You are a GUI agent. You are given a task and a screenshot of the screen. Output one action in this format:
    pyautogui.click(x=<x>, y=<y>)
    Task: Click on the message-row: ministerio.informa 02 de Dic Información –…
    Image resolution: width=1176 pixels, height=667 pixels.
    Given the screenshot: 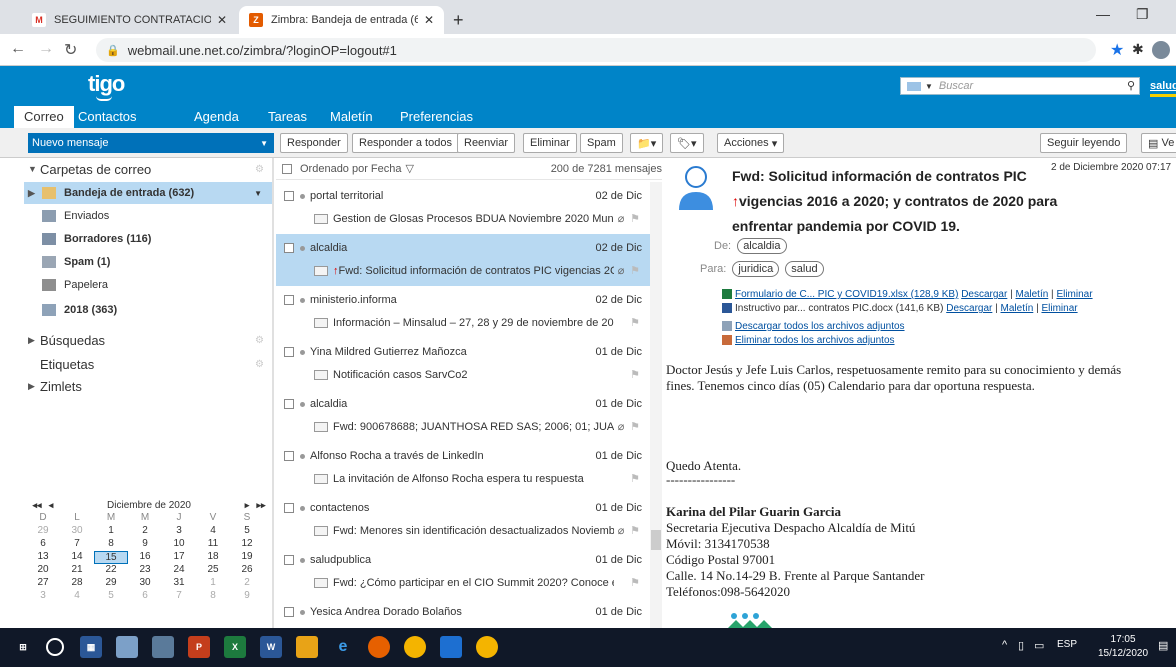 What is the action you would take?
    pyautogui.click(x=463, y=312)
    